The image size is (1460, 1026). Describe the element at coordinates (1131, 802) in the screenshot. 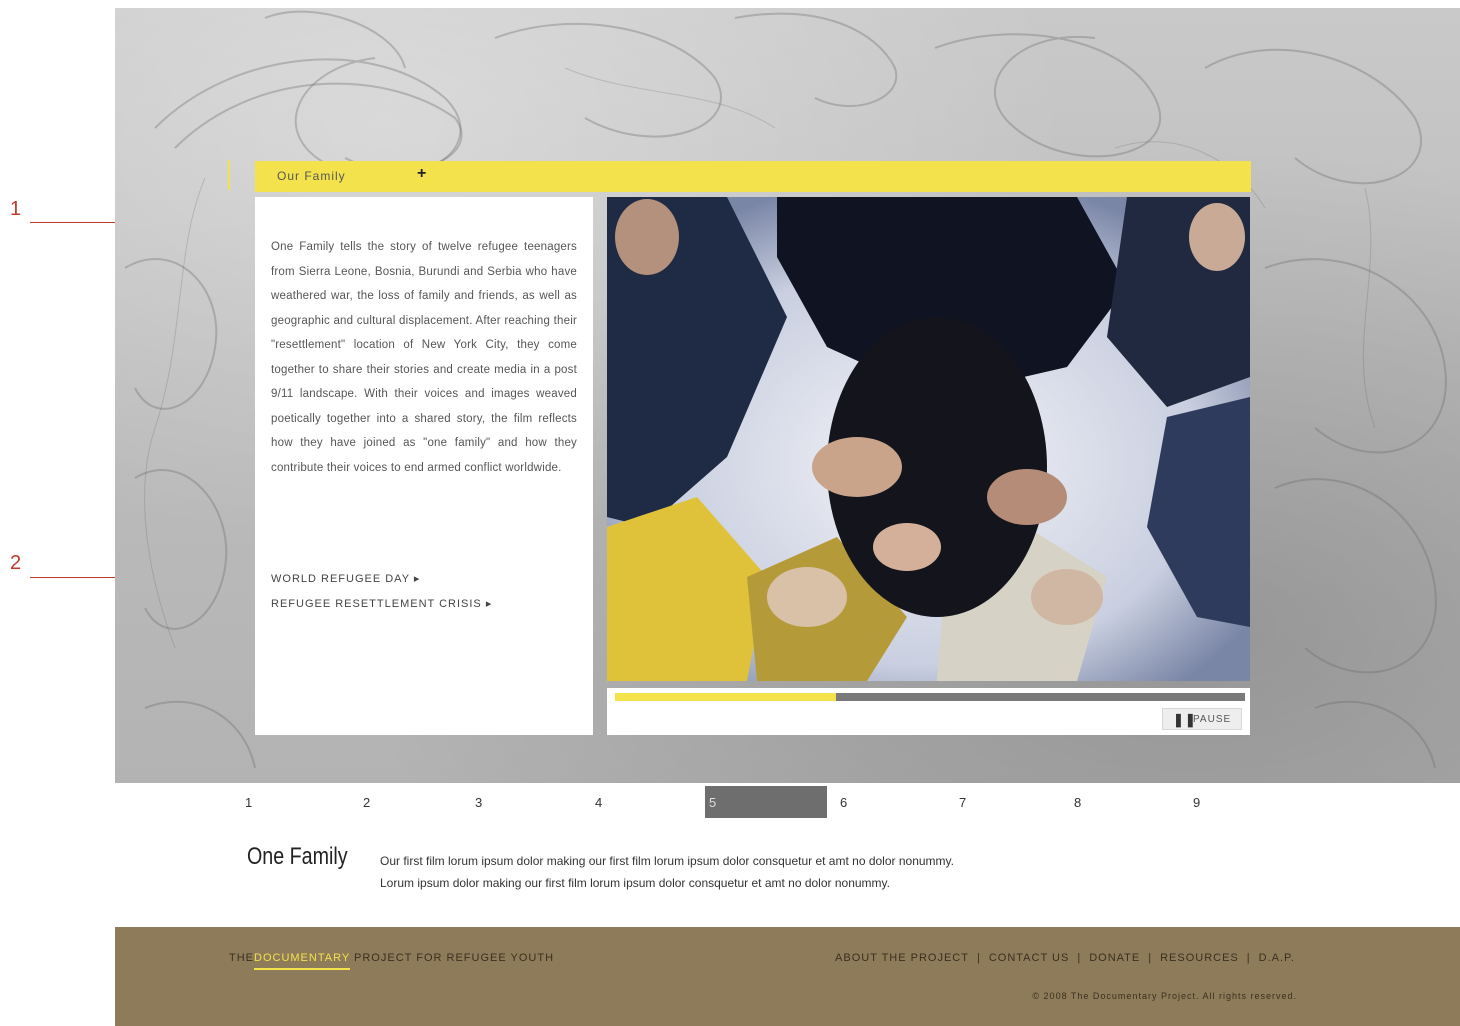

I see `chapter-8: 8` at that location.